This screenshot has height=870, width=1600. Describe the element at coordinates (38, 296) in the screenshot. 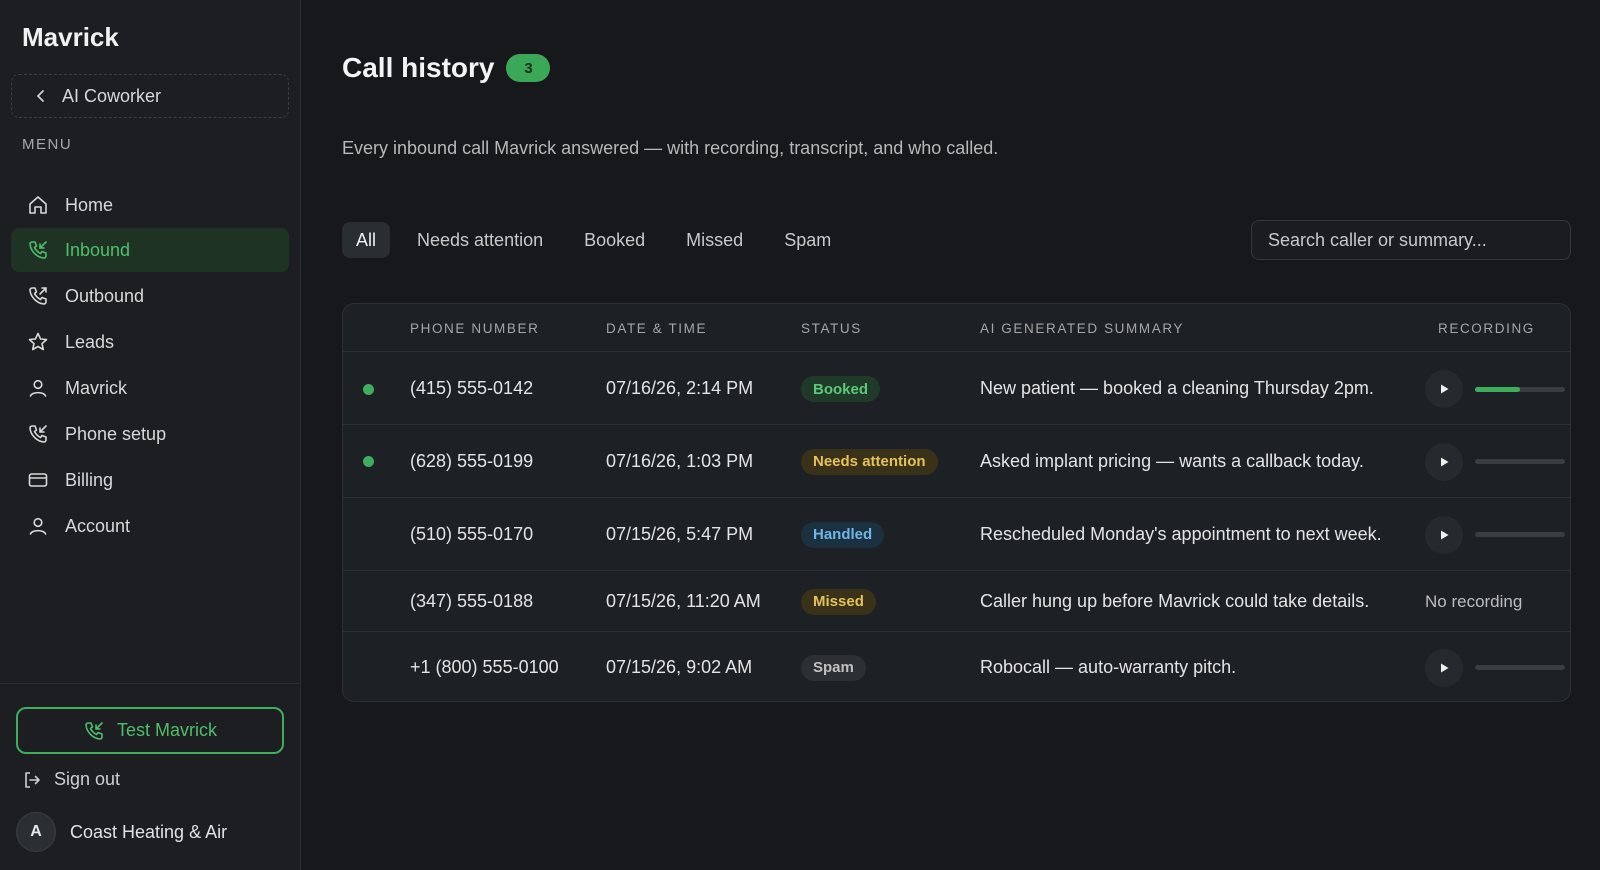

I see `phone-outgoing-icon` at that location.